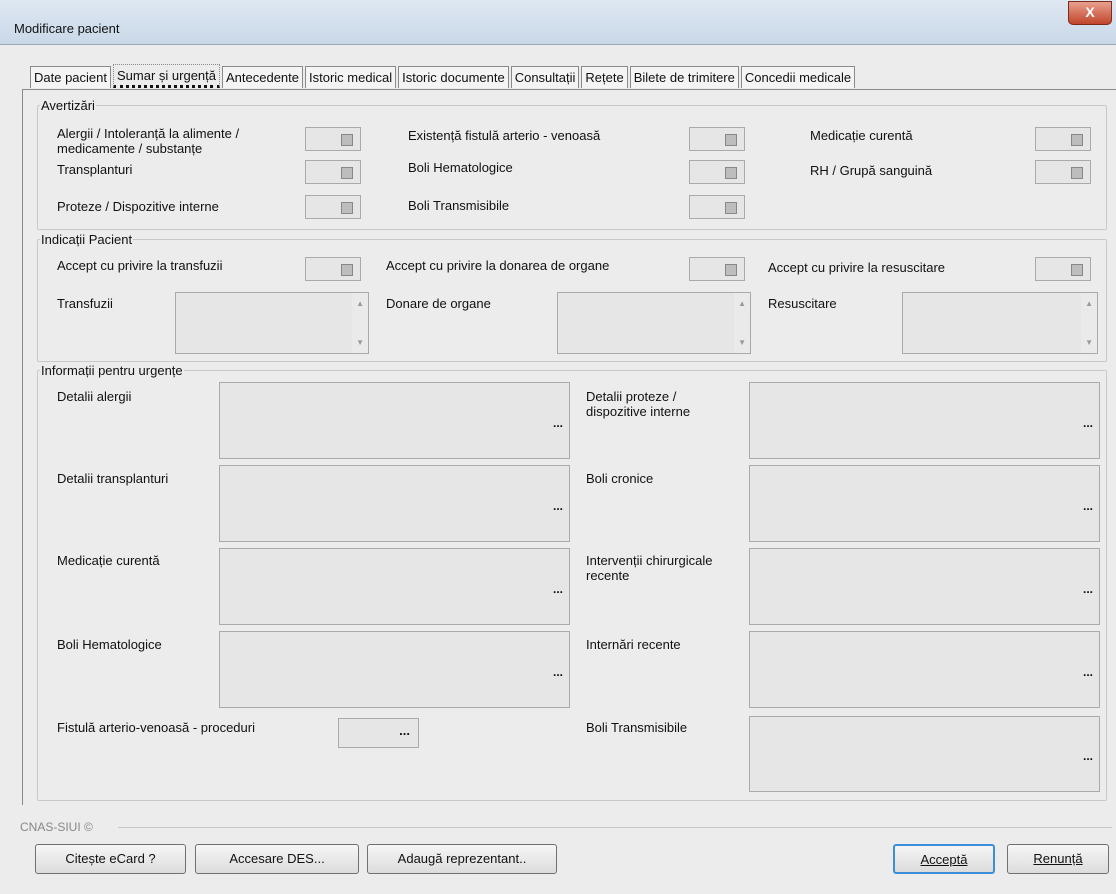  Describe the element at coordinates (798, 77) in the screenshot. I see `tab-concedii-medicale: Concedii medicale` at that location.